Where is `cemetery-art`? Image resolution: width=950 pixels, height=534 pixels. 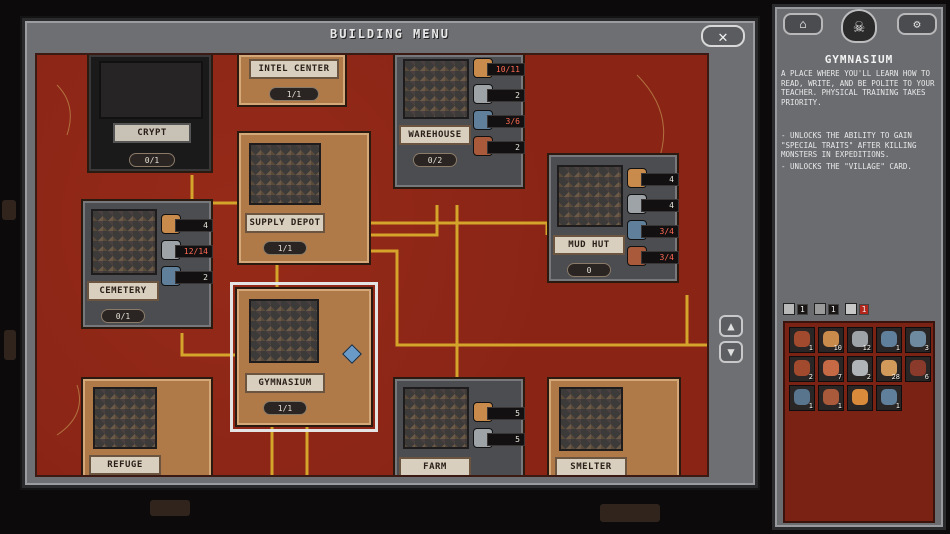 cemetery-art is located at coordinates (124, 242).